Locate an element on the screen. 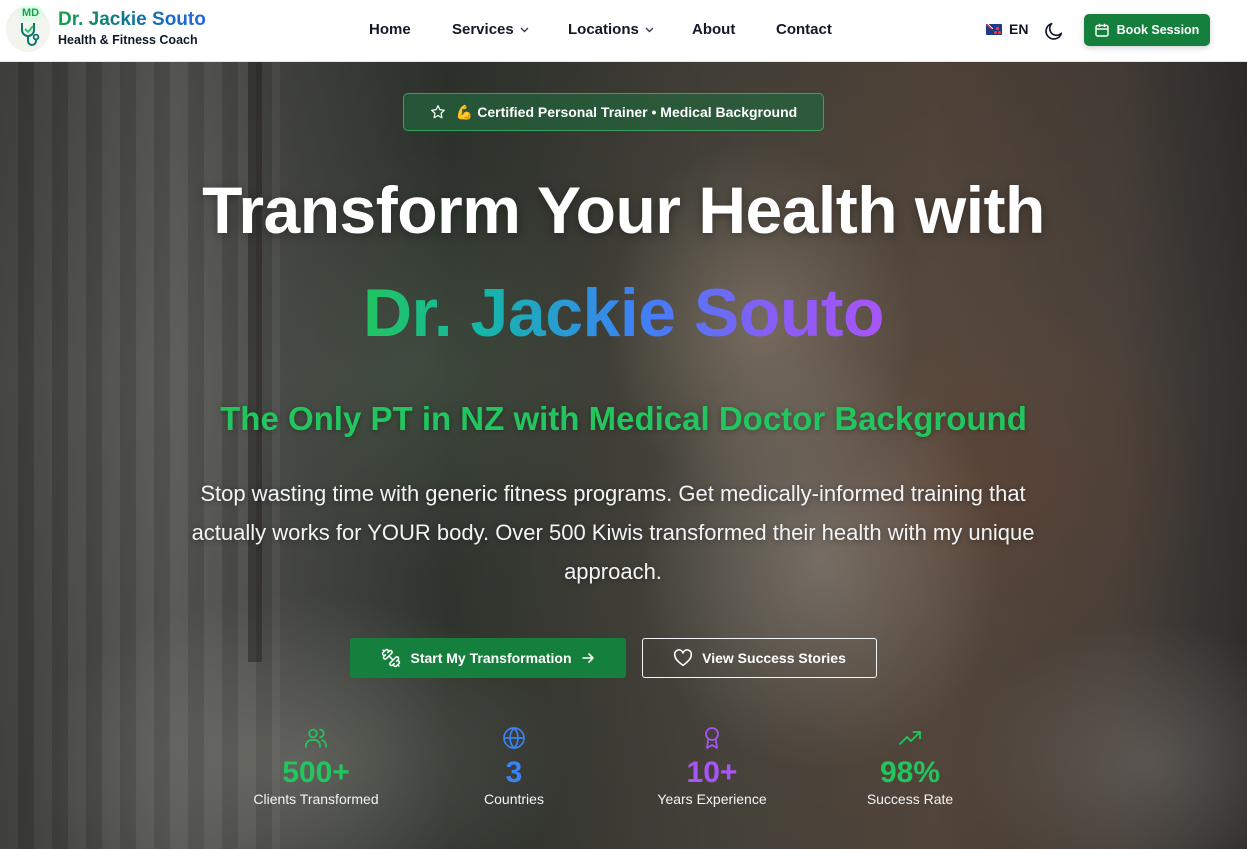 This screenshot has height=849, width=1247. brand-logo: MD is located at coordinates (28, 29).